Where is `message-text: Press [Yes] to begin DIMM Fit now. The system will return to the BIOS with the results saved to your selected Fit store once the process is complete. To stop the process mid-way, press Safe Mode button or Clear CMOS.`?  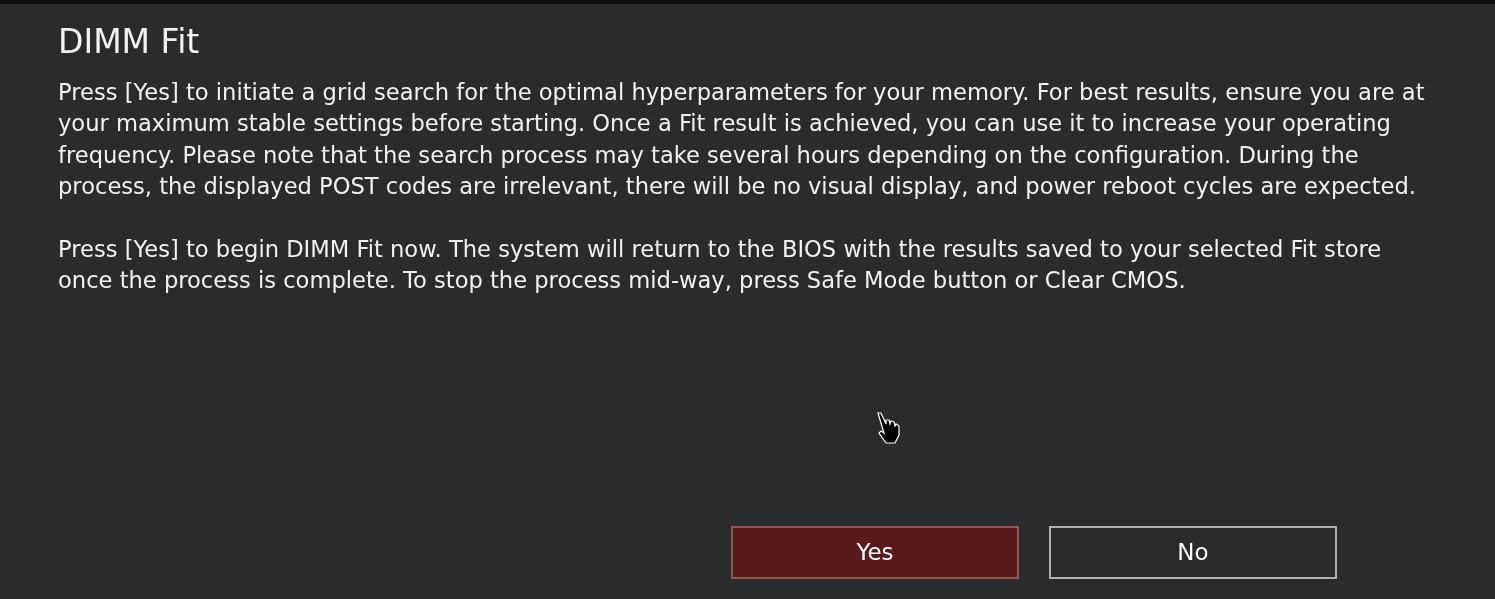 message-text: Press [Yes] to begin DIMM Fit now. The system will return to the BIOS with the results saved to your selected Fit store once the process is complete. To stop the process mid-way, press Safe Mode button or Clear CMOS. is located at coordinates (720, 265).